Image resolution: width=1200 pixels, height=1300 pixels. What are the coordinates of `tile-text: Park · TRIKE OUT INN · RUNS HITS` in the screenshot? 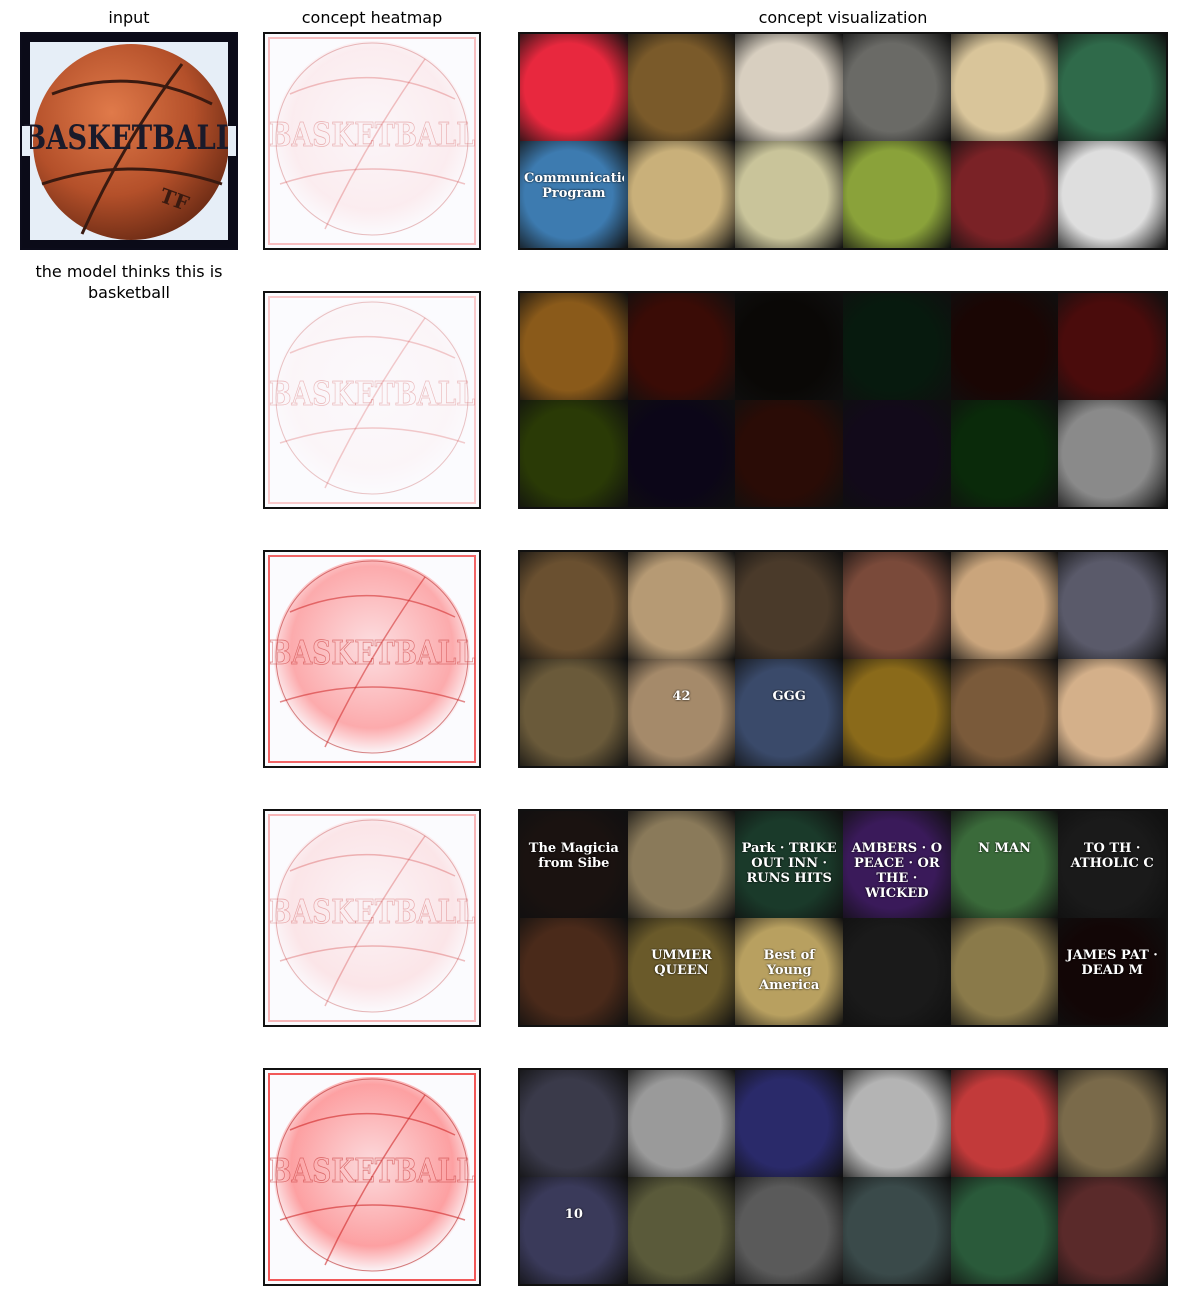 It's located at (789, 863).